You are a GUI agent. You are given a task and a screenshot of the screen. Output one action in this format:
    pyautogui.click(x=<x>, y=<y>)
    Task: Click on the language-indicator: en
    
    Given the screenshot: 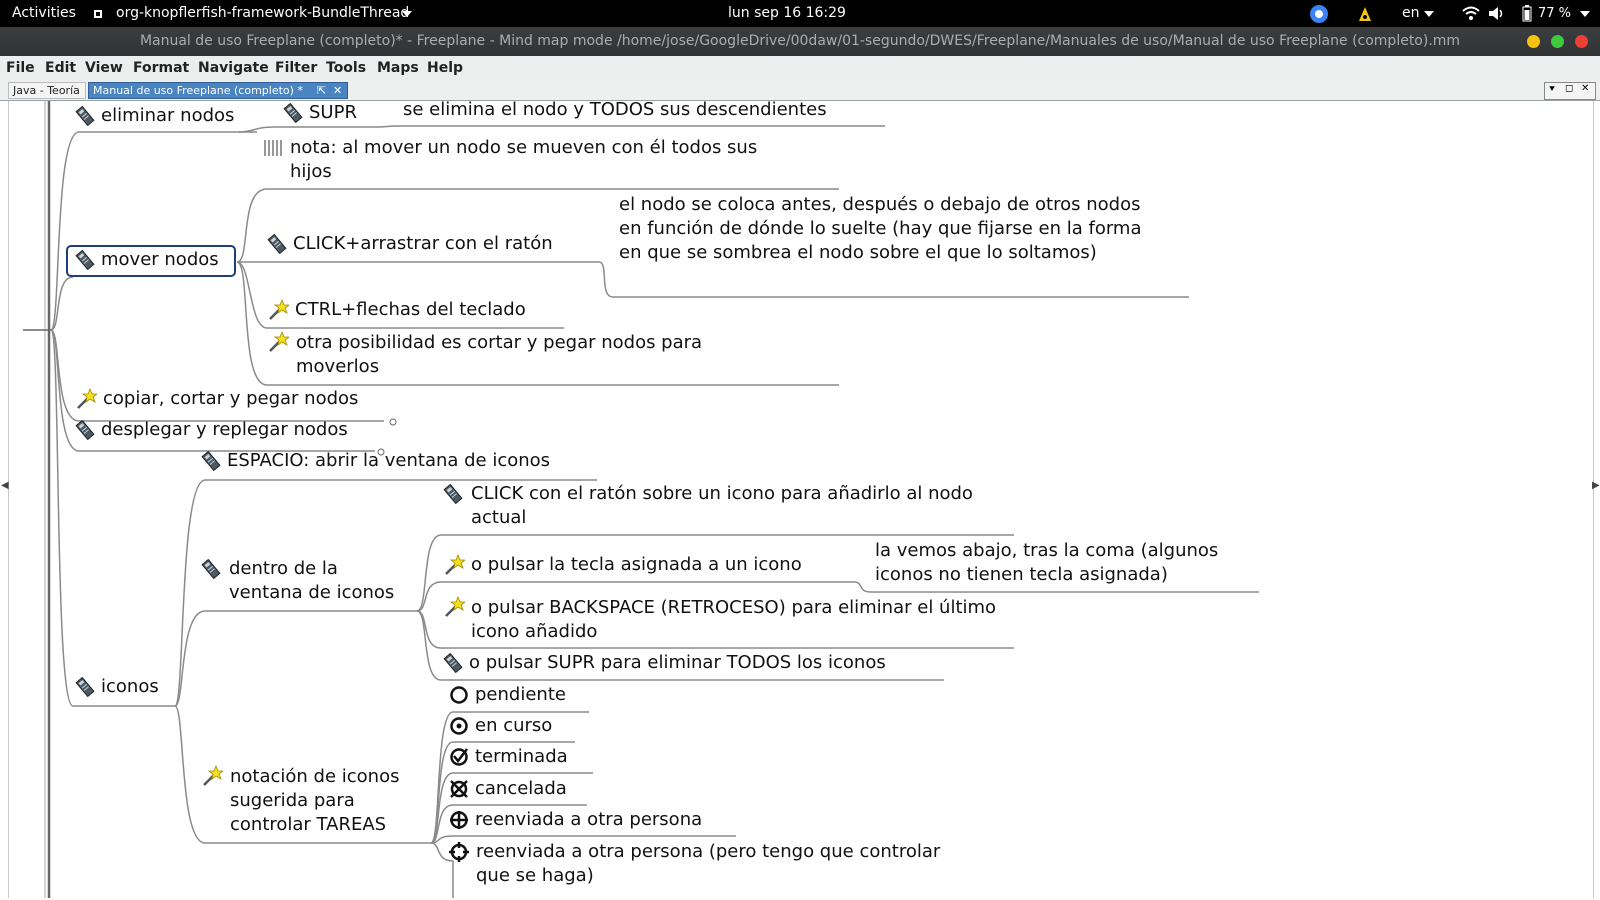 What is the action you would take?
    pyautogui.click(x=1411, y=13)
    